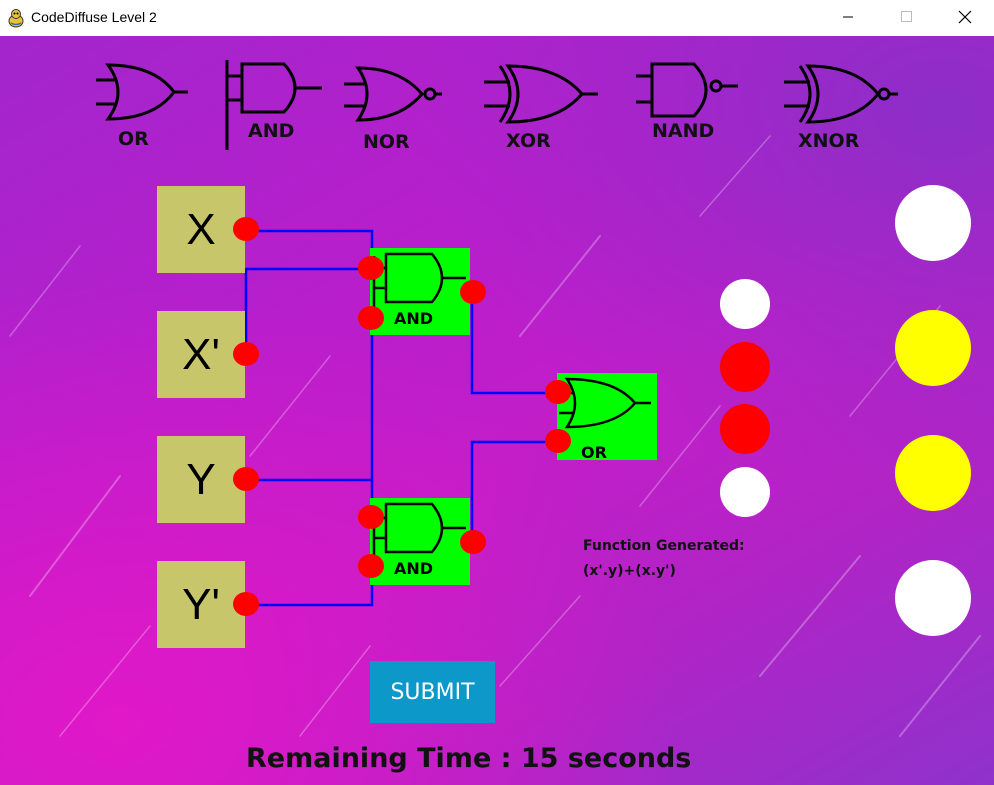 The height and width of the screenshot is (785, 994). I want to click on close-icon, so click(965, 17).